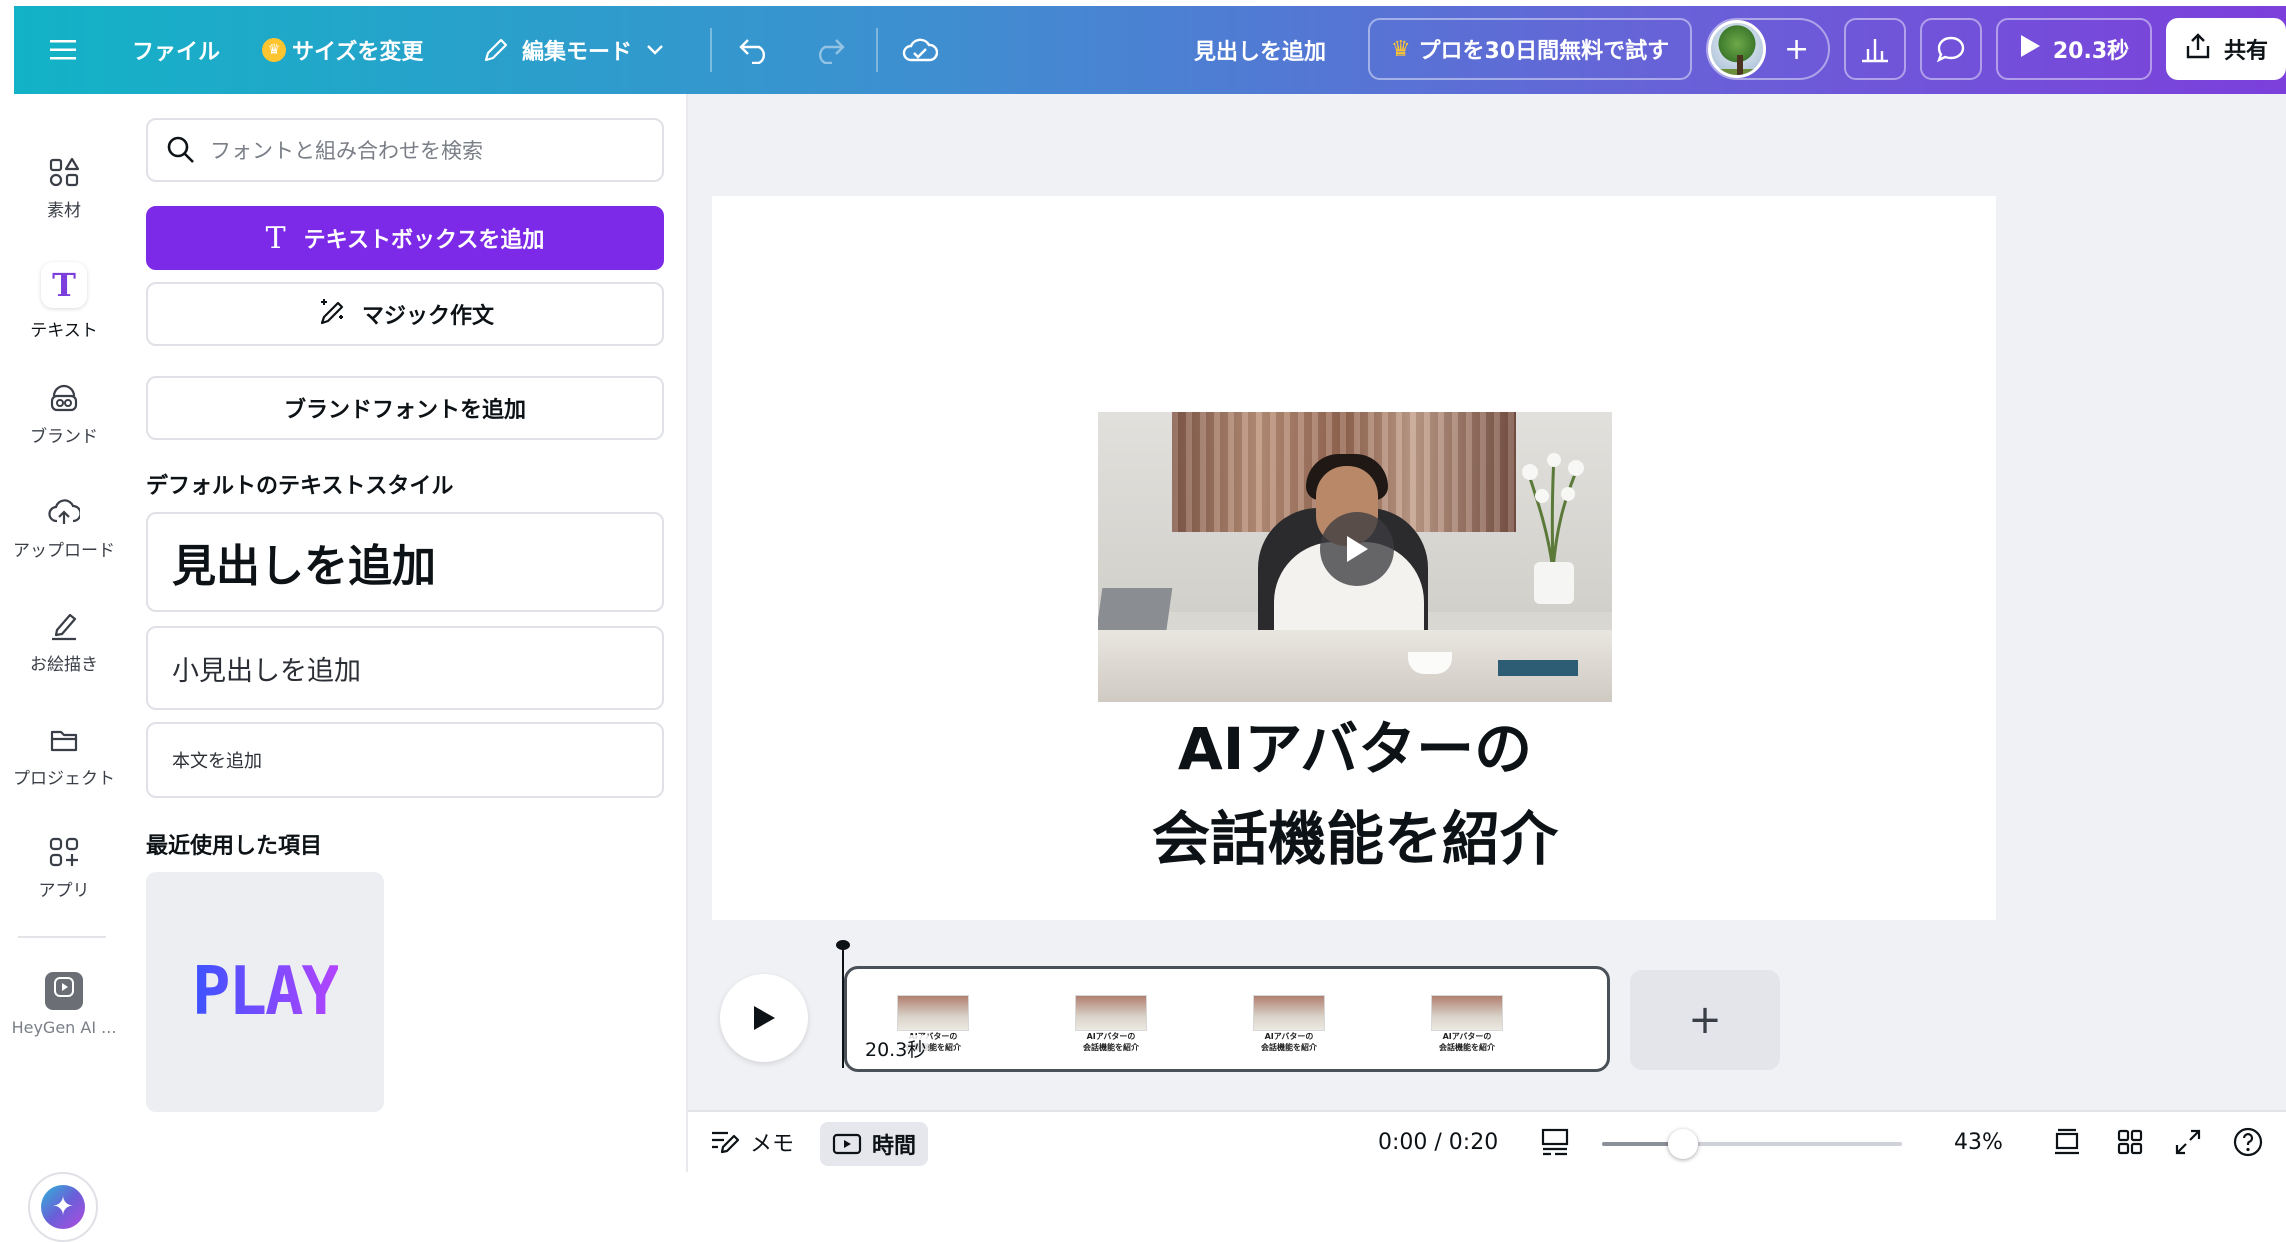 This screenshot has height=1242, width=2286. What do you see at coordinates (2030, 49) in the screenshot?
I see `play-icon` at bounding box center [2030, 49].